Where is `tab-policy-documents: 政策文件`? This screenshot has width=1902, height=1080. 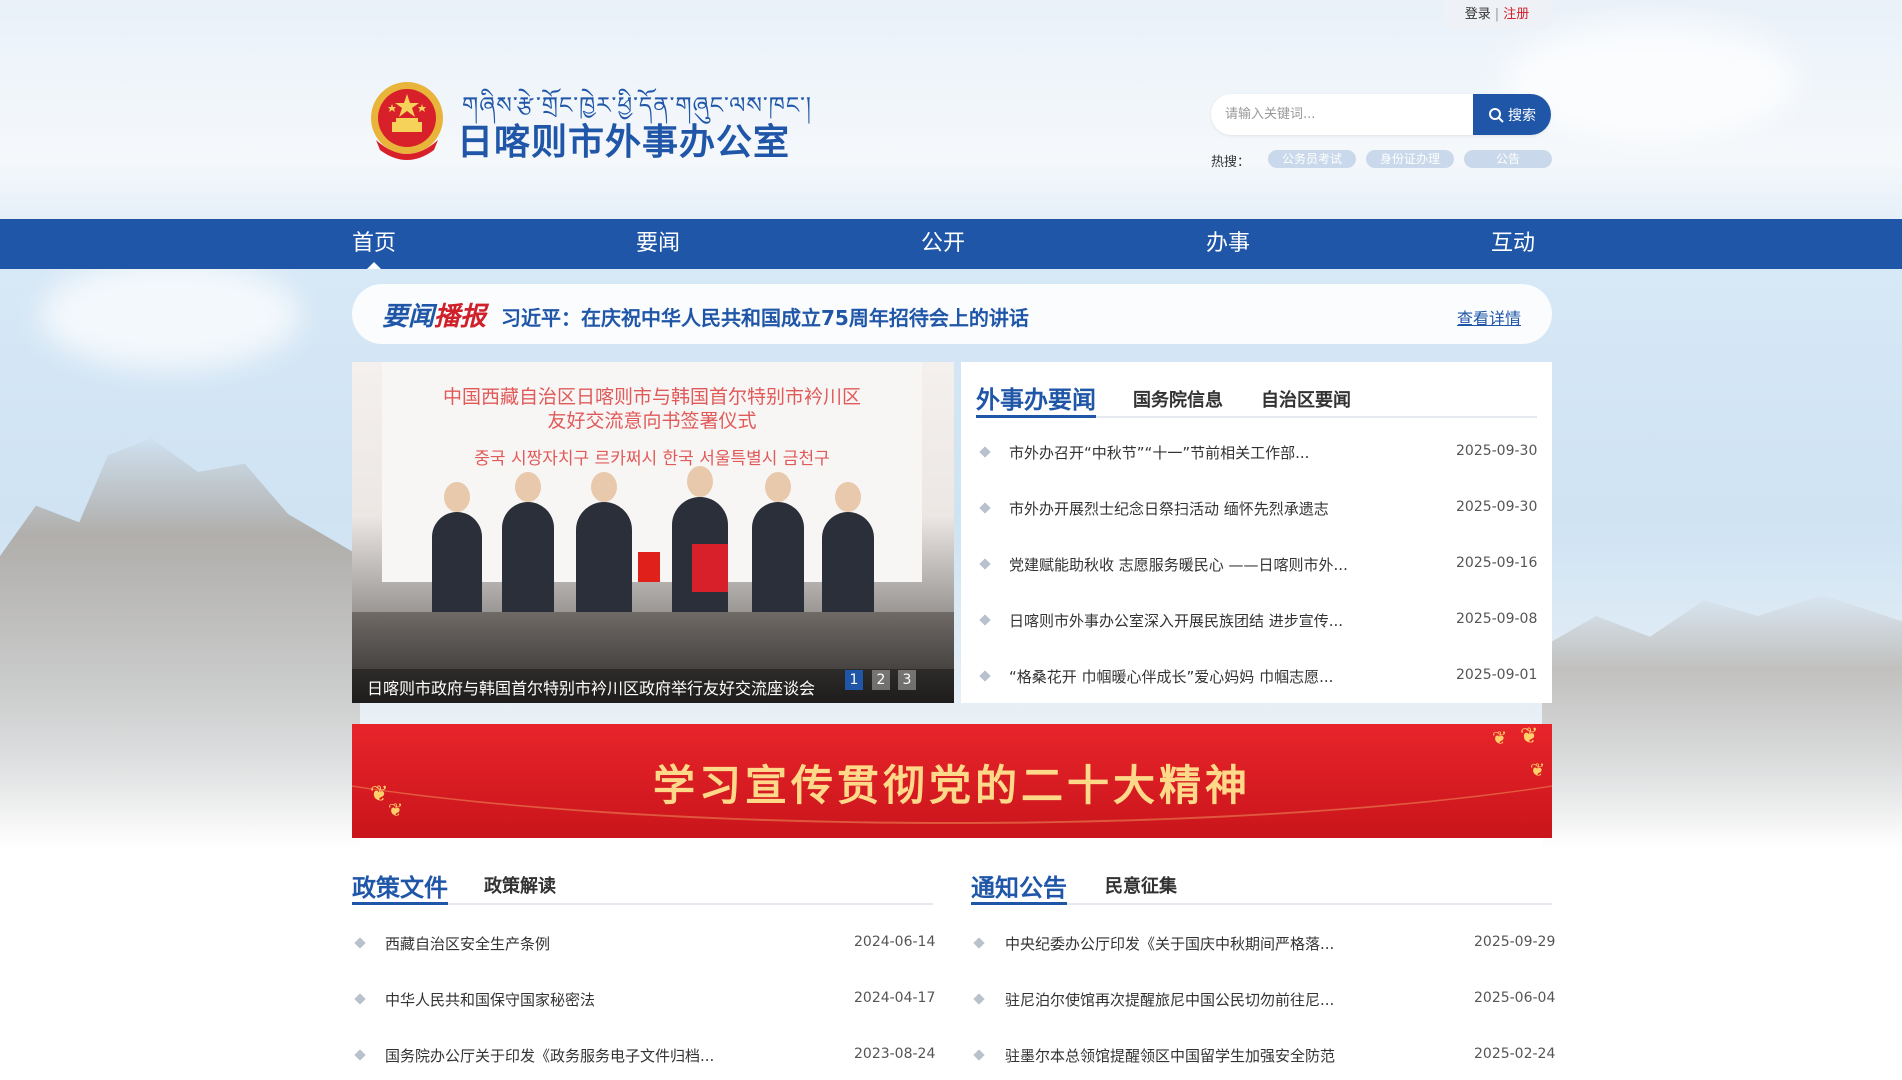
tab-policy-documents: 政策文件 is located at coordinates (400, 885).